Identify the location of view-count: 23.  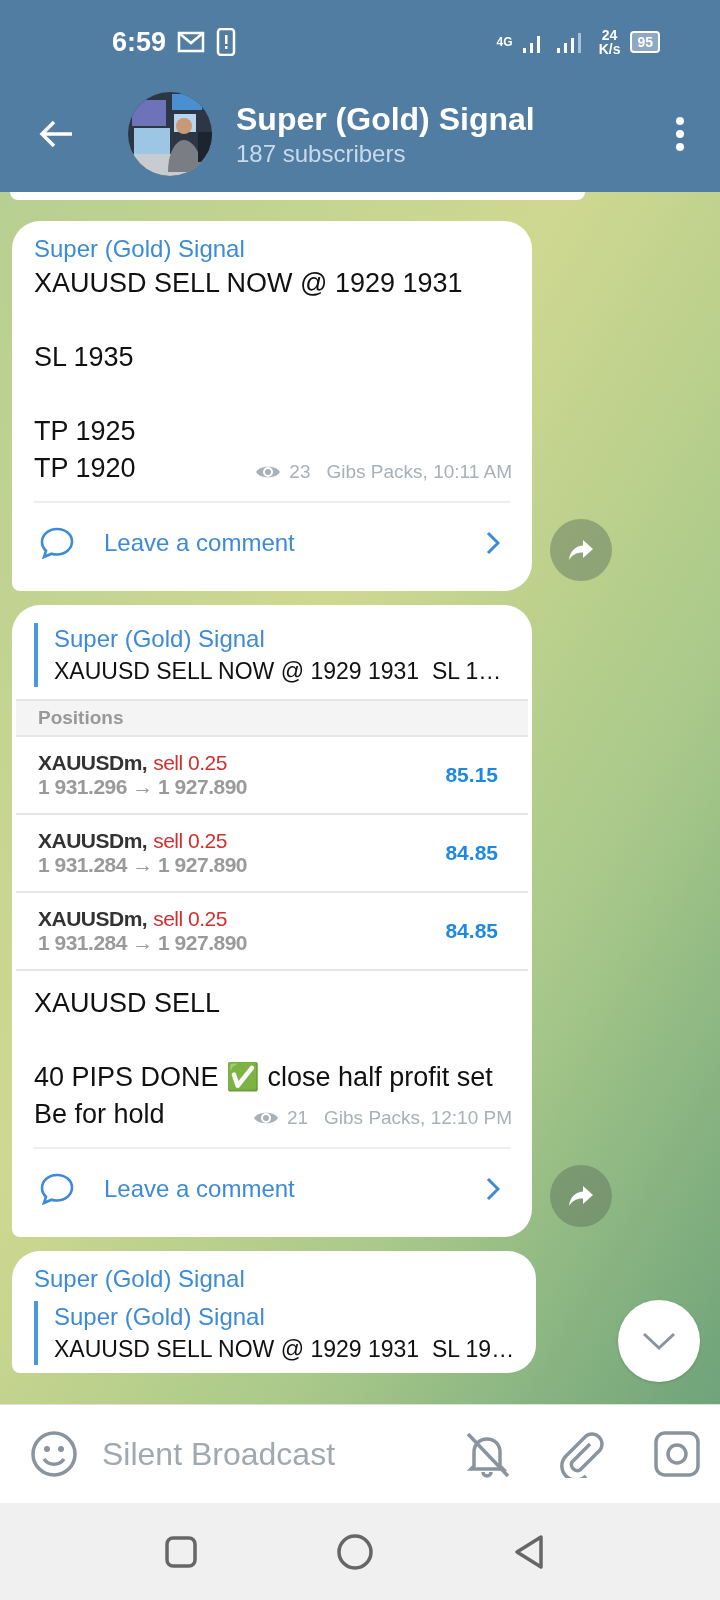
(300, 472).